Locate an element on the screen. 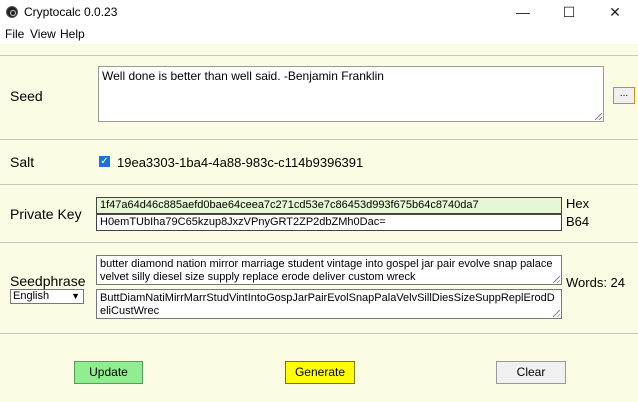 Image resolution: width=638 pixels, height=402 pixels. word-count: Words: 24 is located at coordinates (596, 282).